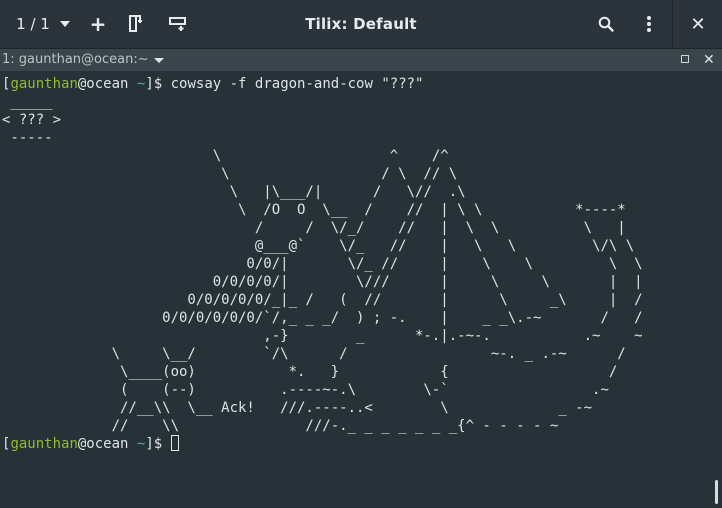 The width and height of the screenshot is (722, 508). I want to click on close-terminal-button: ✕, so click(709, 60).